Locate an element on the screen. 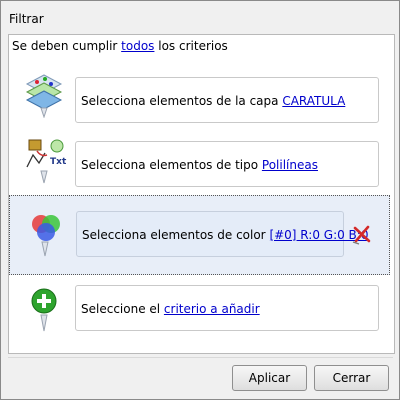 Image resolution: width=400 pixels, height=400 pixels. apply-button: Aplicar is located at coordinates (269, 378).